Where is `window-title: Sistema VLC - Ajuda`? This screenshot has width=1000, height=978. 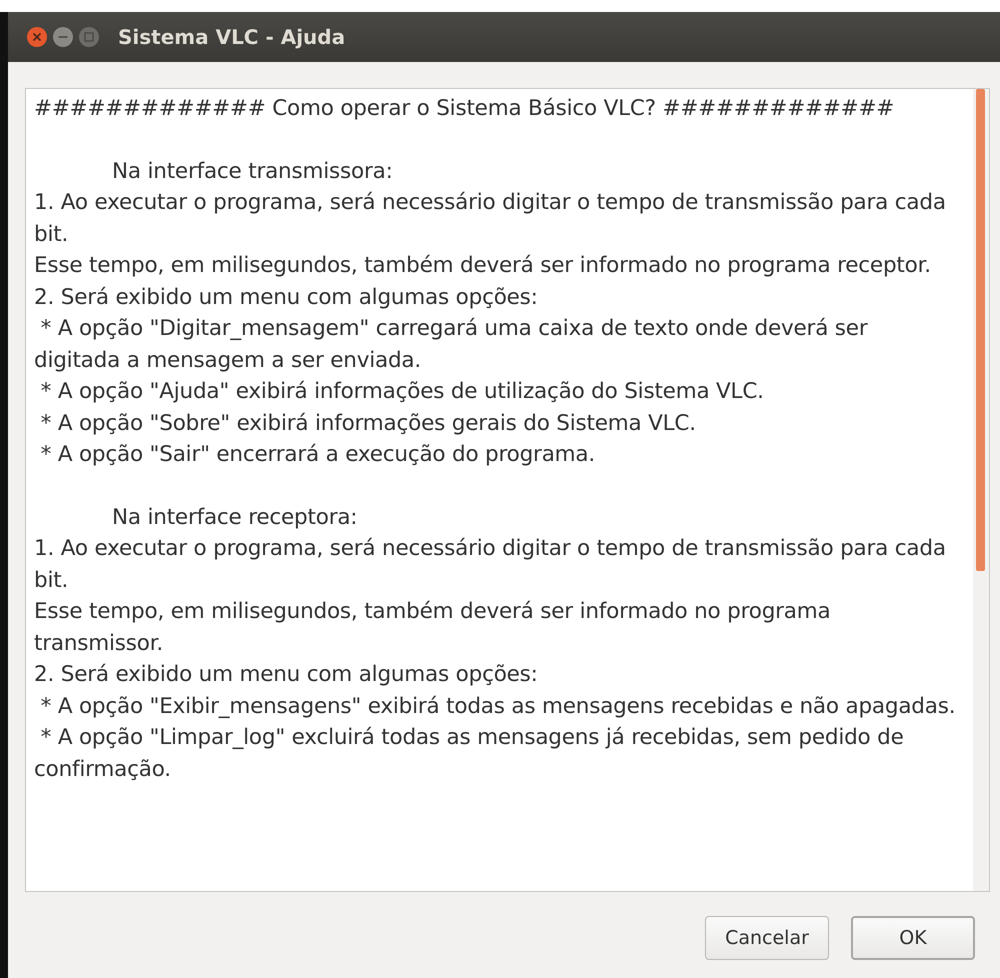 window-title: Sistema VLC - Ajuda is located at coordinates (232, 37).